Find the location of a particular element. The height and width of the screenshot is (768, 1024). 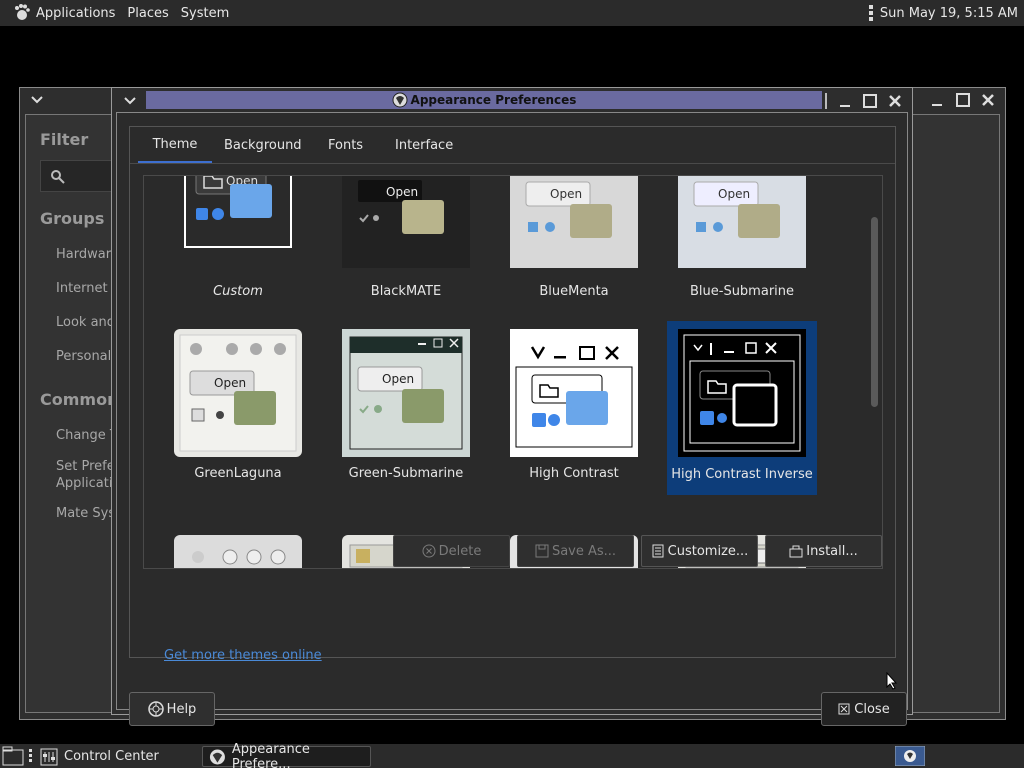

delete-icon is located at coordinates (429, 551).